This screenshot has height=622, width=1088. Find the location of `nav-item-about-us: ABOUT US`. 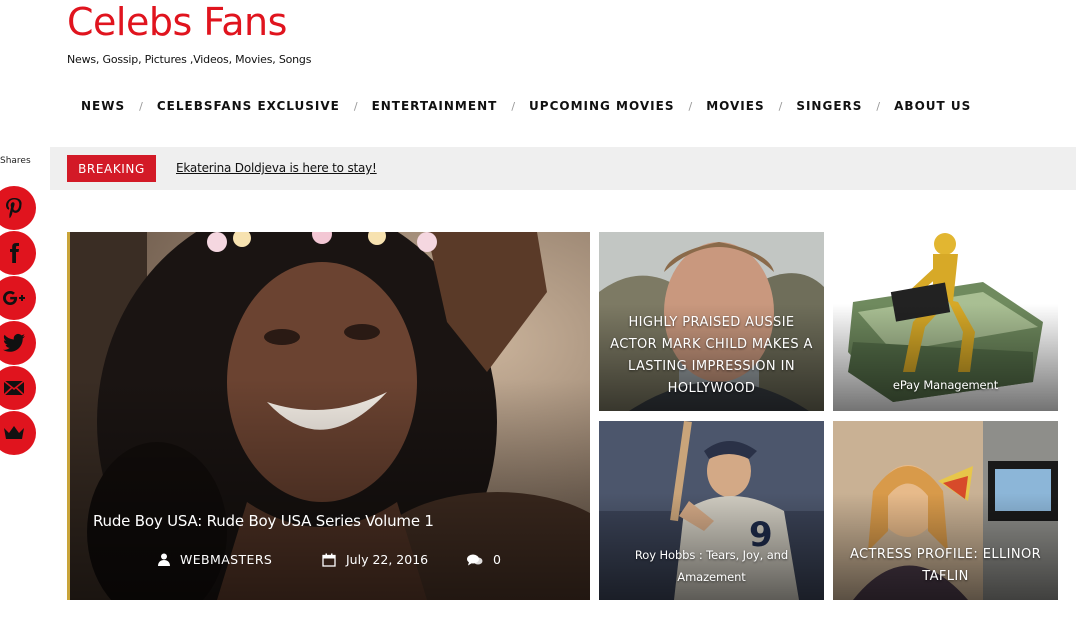

nav-item-about-us: ABOUT US is located at coordinates (932, 106).